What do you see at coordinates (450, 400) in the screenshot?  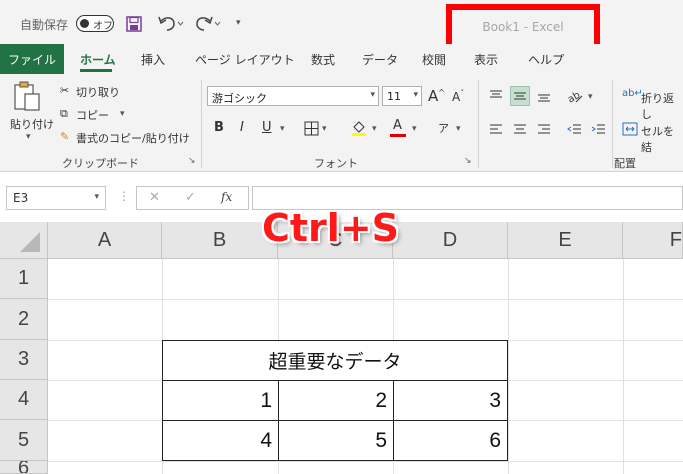 I see `cell-d4: 3` at bounding box center [450, 400].